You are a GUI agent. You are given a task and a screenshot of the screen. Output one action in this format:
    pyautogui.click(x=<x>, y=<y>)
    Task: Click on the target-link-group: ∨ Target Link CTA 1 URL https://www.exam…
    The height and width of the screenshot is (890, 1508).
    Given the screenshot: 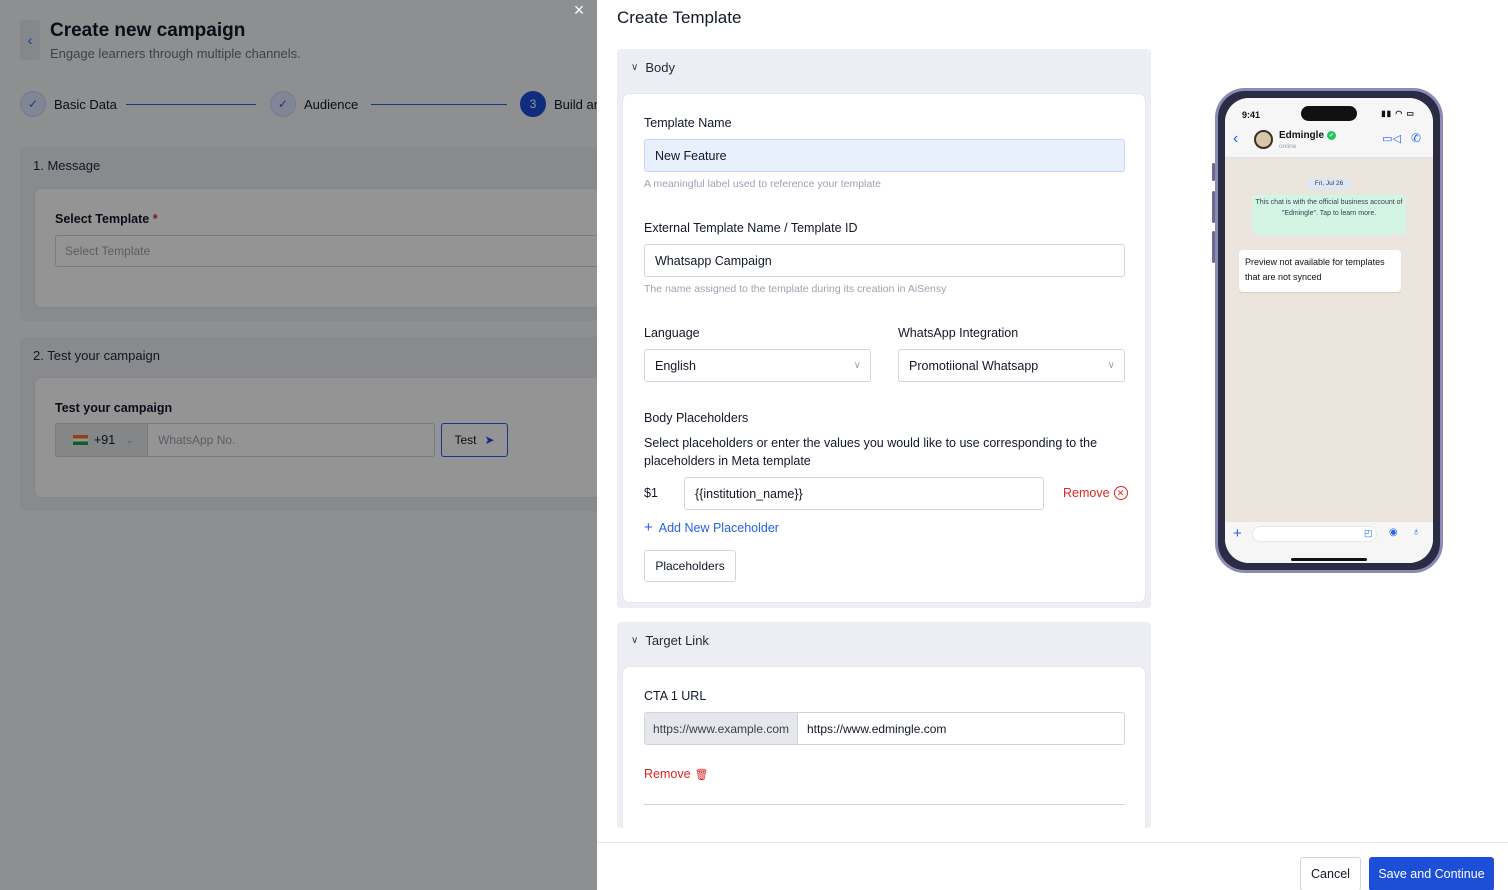 What is the action you would take?
    pyautogui.click(x=884, y=725)
    